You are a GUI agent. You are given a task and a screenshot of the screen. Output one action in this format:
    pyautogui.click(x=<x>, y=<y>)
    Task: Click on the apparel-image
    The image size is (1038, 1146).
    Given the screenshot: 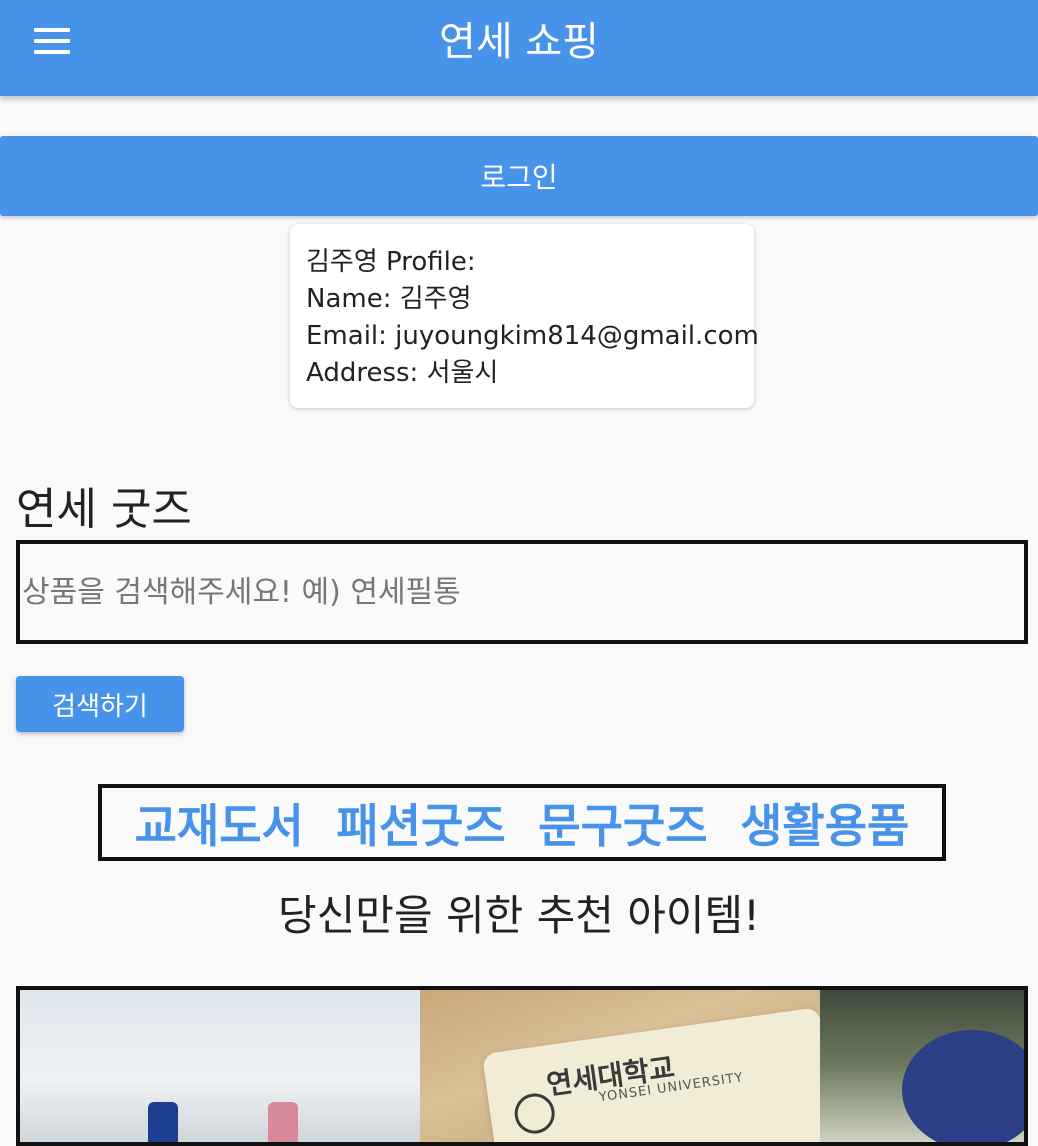 What is the action you would take?
    pyautogui.click(x=963, y=1086)
    